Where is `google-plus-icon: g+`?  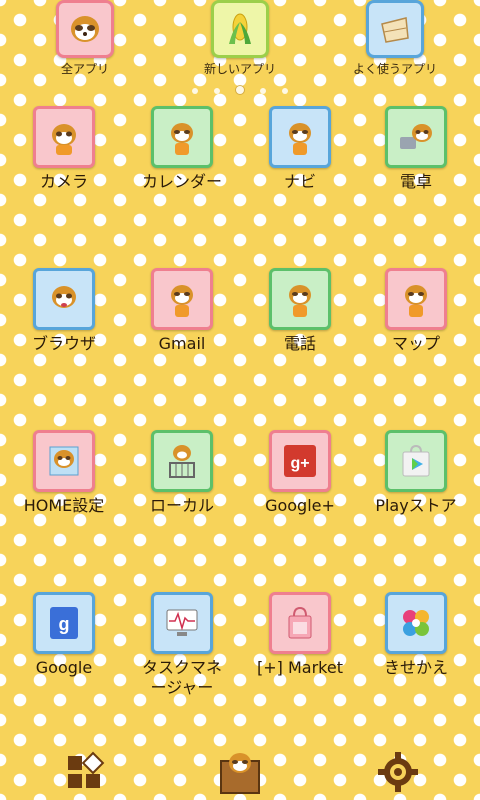 google-plus-icon: g+ is located at coordinates (300, 461).